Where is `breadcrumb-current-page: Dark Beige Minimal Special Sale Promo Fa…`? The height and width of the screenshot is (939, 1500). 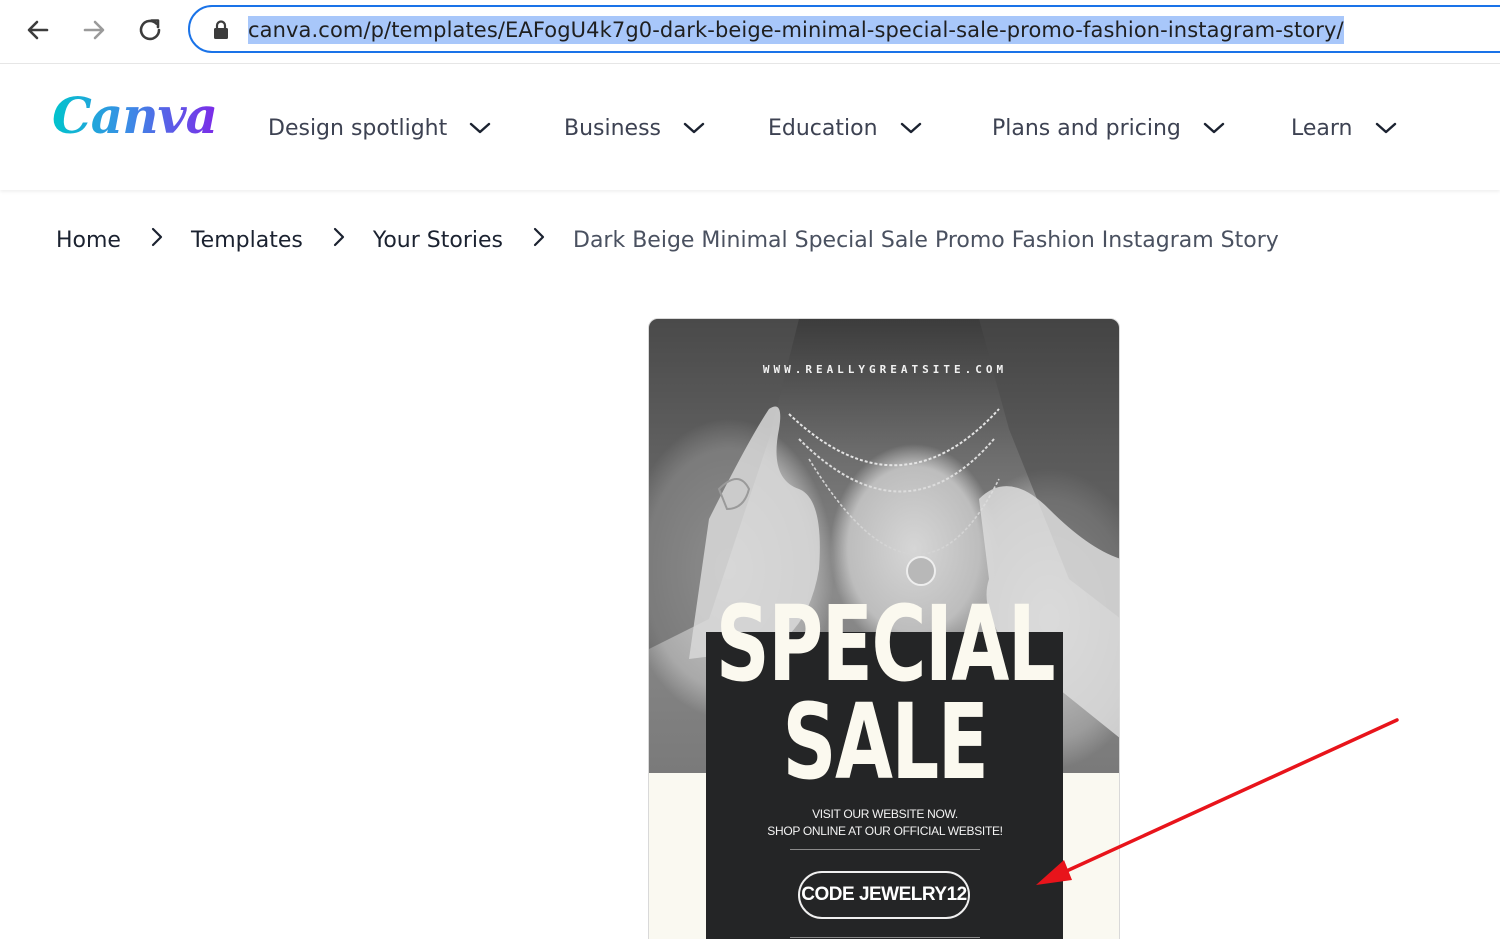 breadcrumb-current-page: Dark Beige Minimal Special Sale Promo Fa… is located at coordinates (926, 240).